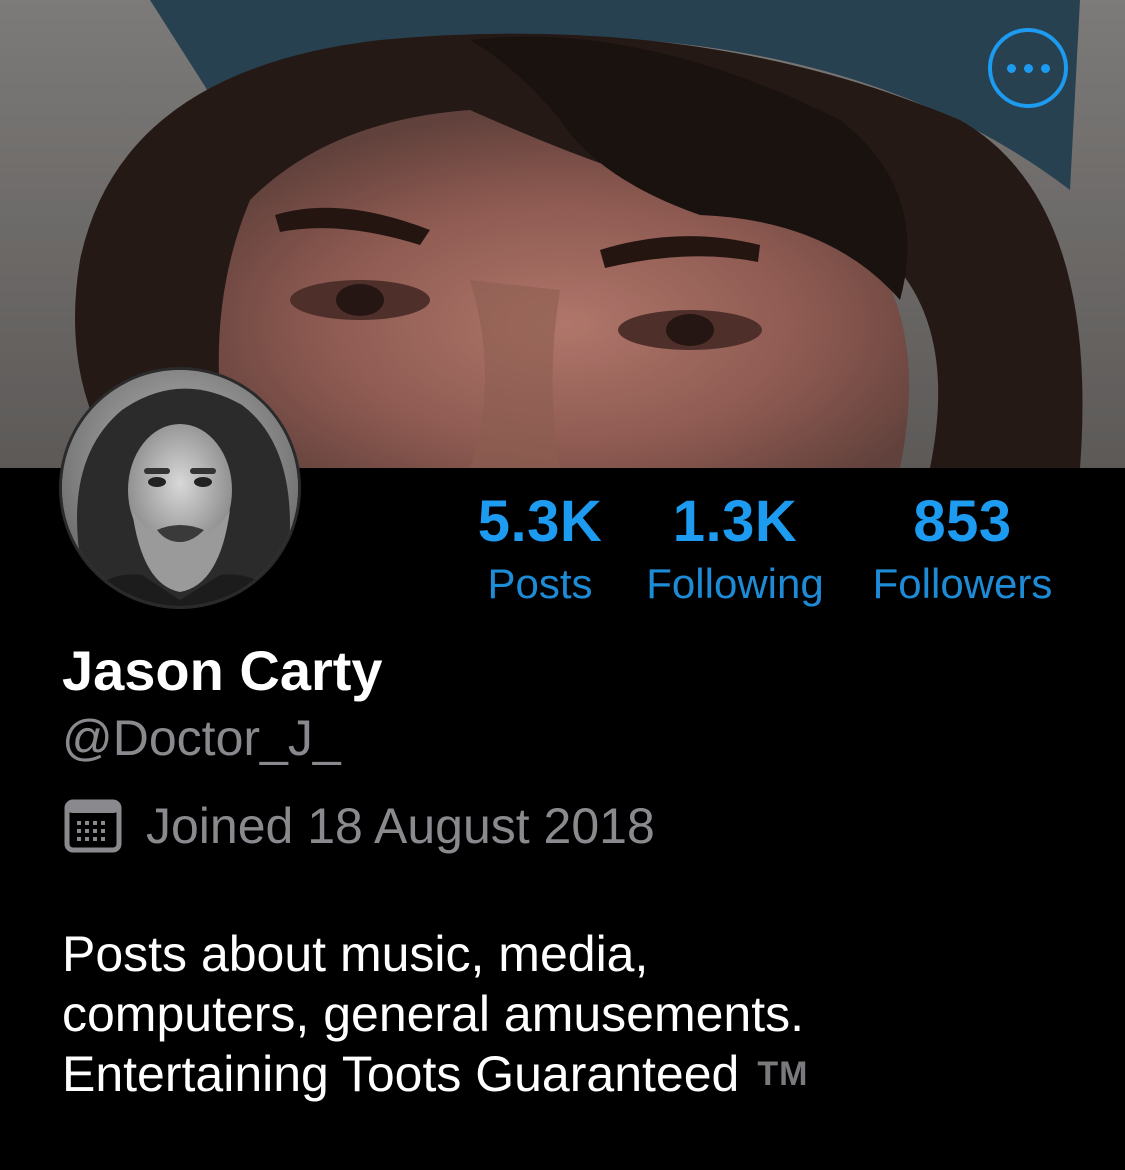 The image size is (1125, 1170). I want to click on stat-posts: 5.3K Posts, so click(540, 550).